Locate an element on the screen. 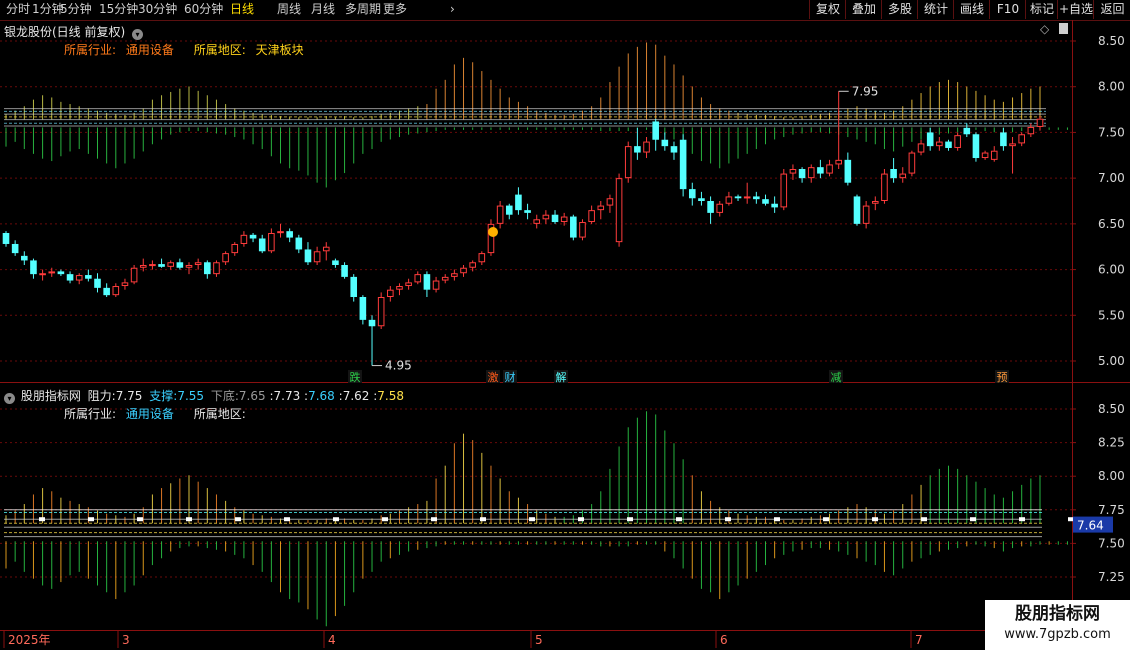  period-tab-4: 30分钟 is located at coordinates (157, 9).